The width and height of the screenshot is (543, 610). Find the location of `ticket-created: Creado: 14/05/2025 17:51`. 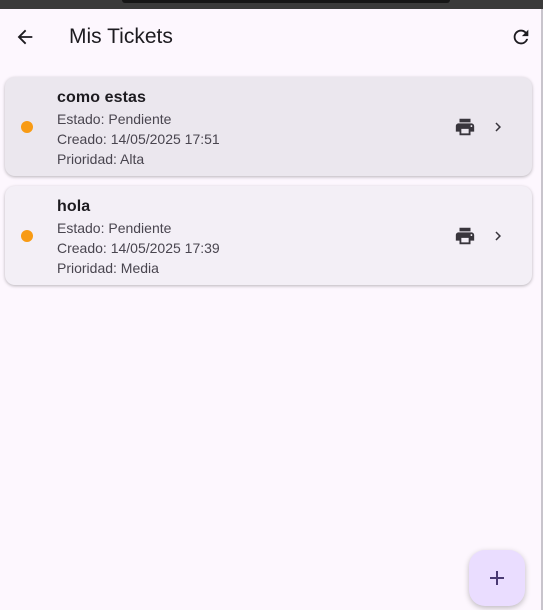

ticket-created: Creado: 14/05/2025 17:51 is located at coordinates (138, 139).